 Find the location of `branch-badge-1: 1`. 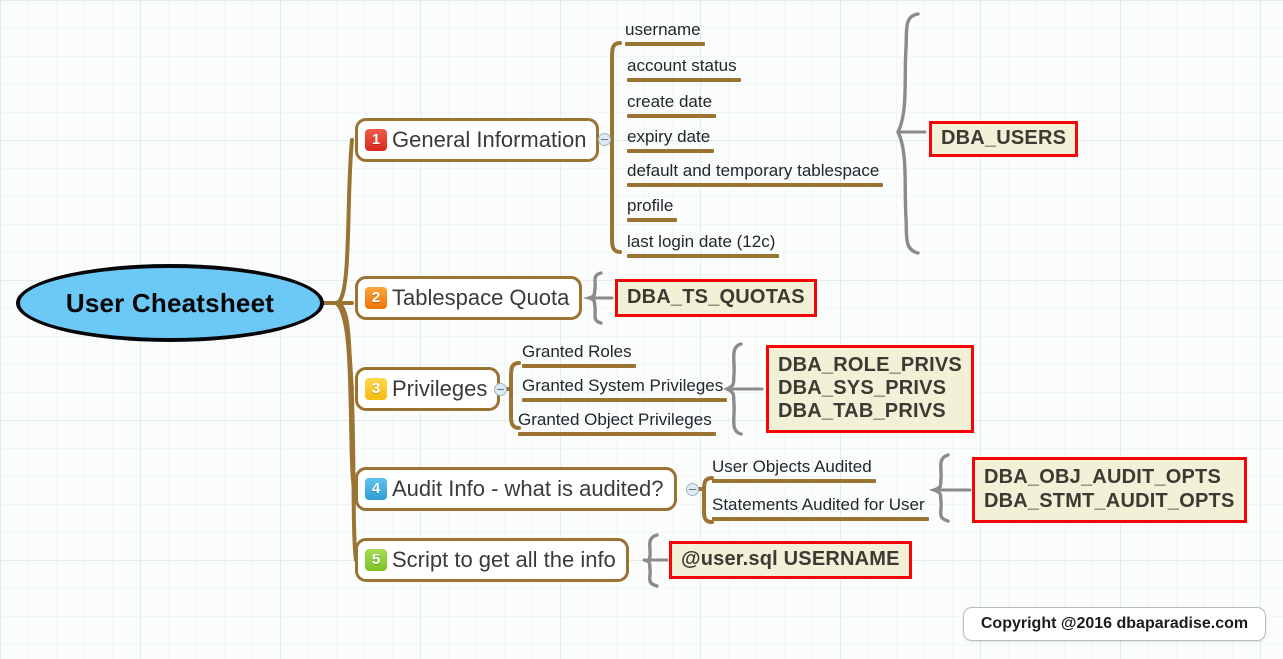

branch-badge-1: 1 is located at coordinates (376, 139).